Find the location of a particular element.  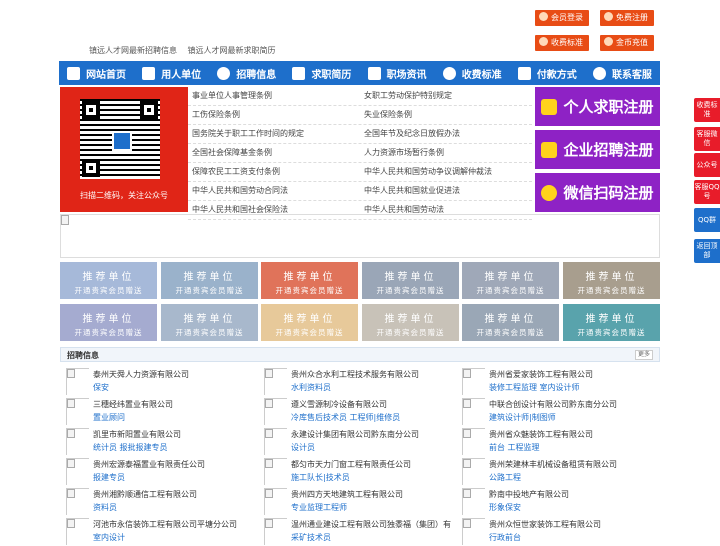

rule-link: 人力资源市场暂行条例 is located at coordinates (446, 153).